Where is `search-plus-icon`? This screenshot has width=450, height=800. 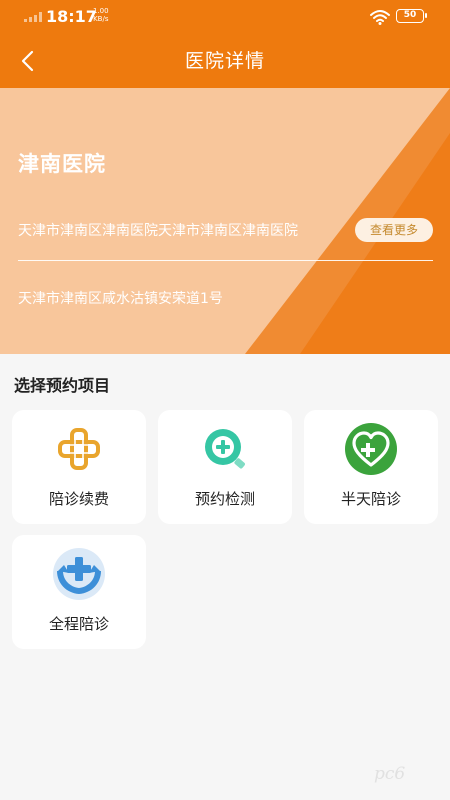
search-plus-icon is located at coordinates (225, 449).